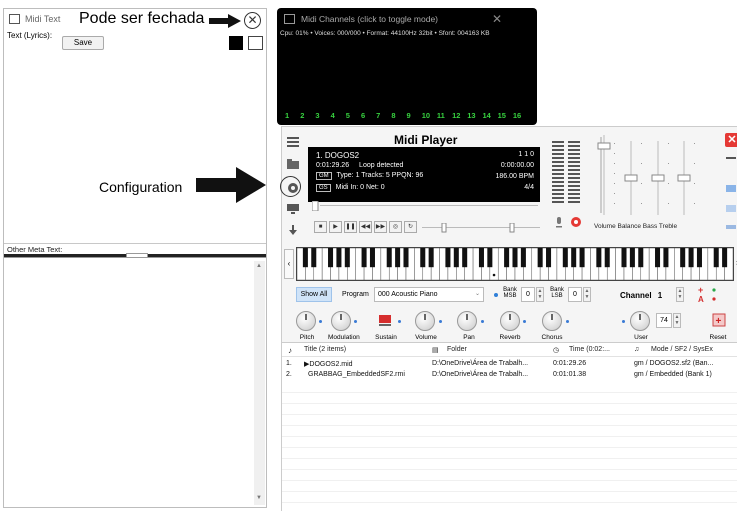 This screenshot has width=737, height=512. Describe the element at coordinates (259, 266) in the screenshot. I see `scroll-up-icon: ▲` at that location.